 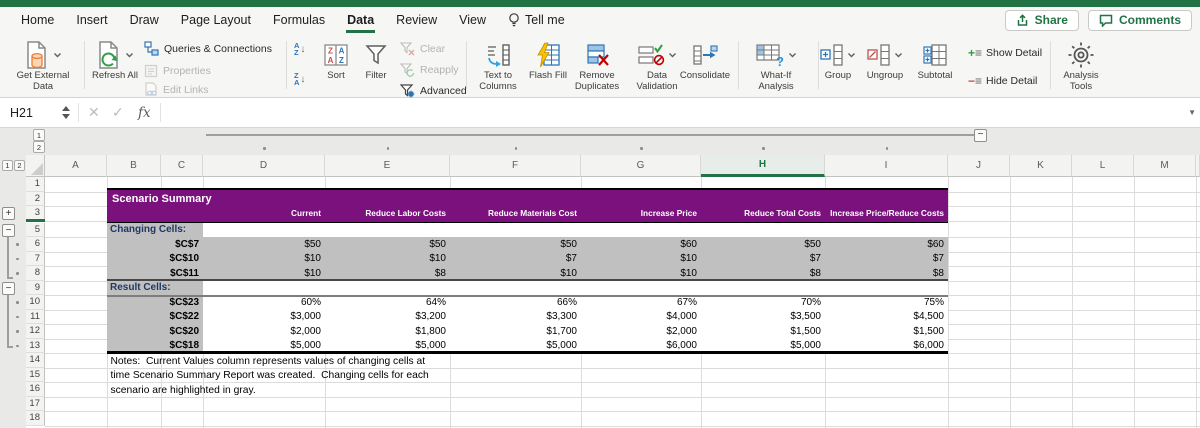 What do you see at coordinates (1005, 52) in the screenshot?
I see `show-detail-button: +≡ Show Detail` at bounding box center [1005, 52].